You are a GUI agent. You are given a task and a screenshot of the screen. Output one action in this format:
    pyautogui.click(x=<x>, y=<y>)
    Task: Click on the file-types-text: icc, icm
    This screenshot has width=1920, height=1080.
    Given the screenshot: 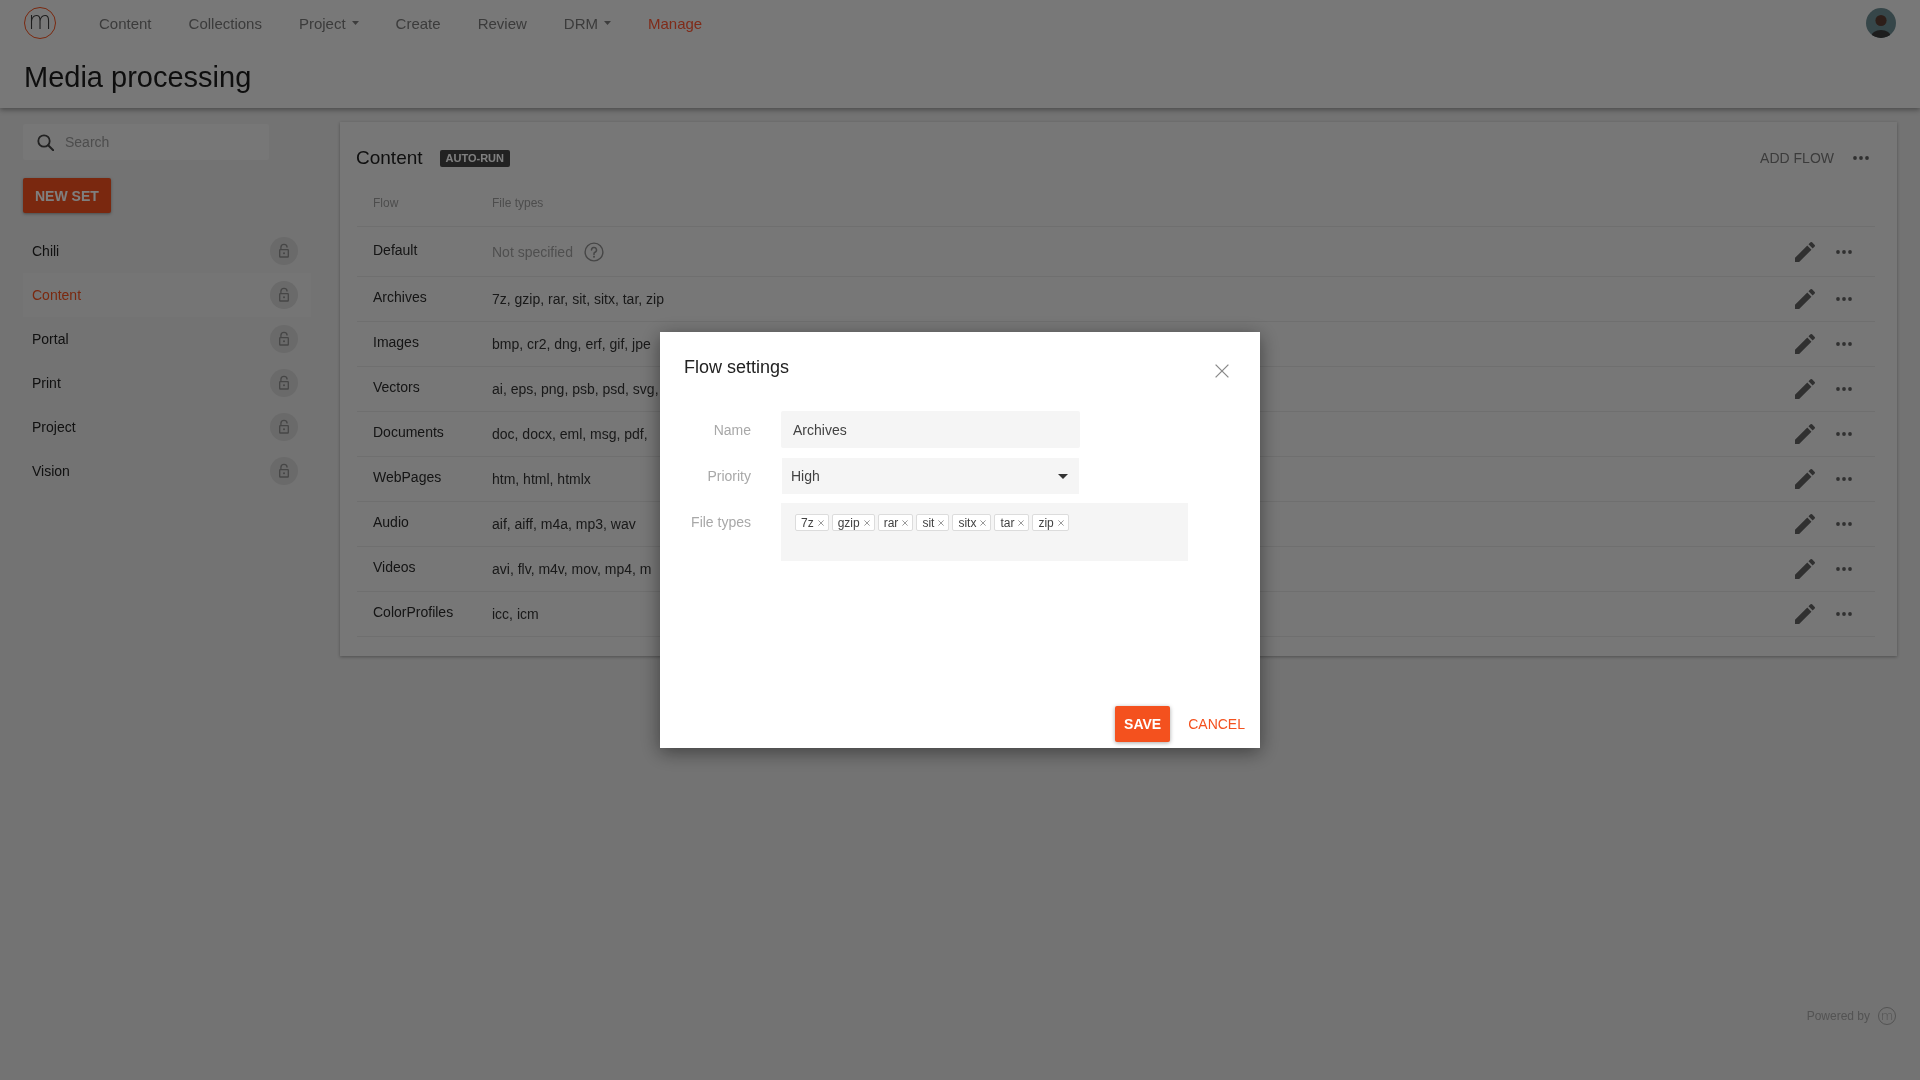 What is the action you would take?
    pyautogui.click(x=515, y=614)
    